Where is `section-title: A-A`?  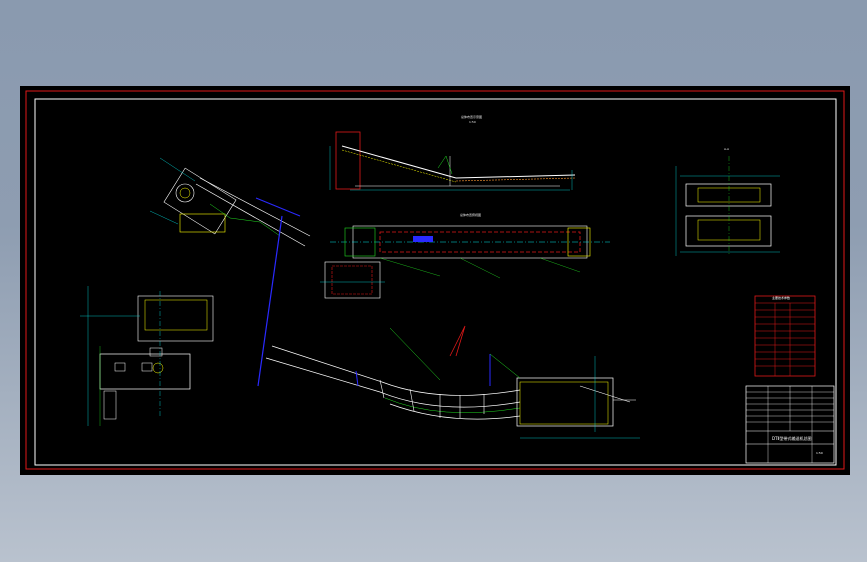 section-title: A-A is located at coordinates (727, 149).